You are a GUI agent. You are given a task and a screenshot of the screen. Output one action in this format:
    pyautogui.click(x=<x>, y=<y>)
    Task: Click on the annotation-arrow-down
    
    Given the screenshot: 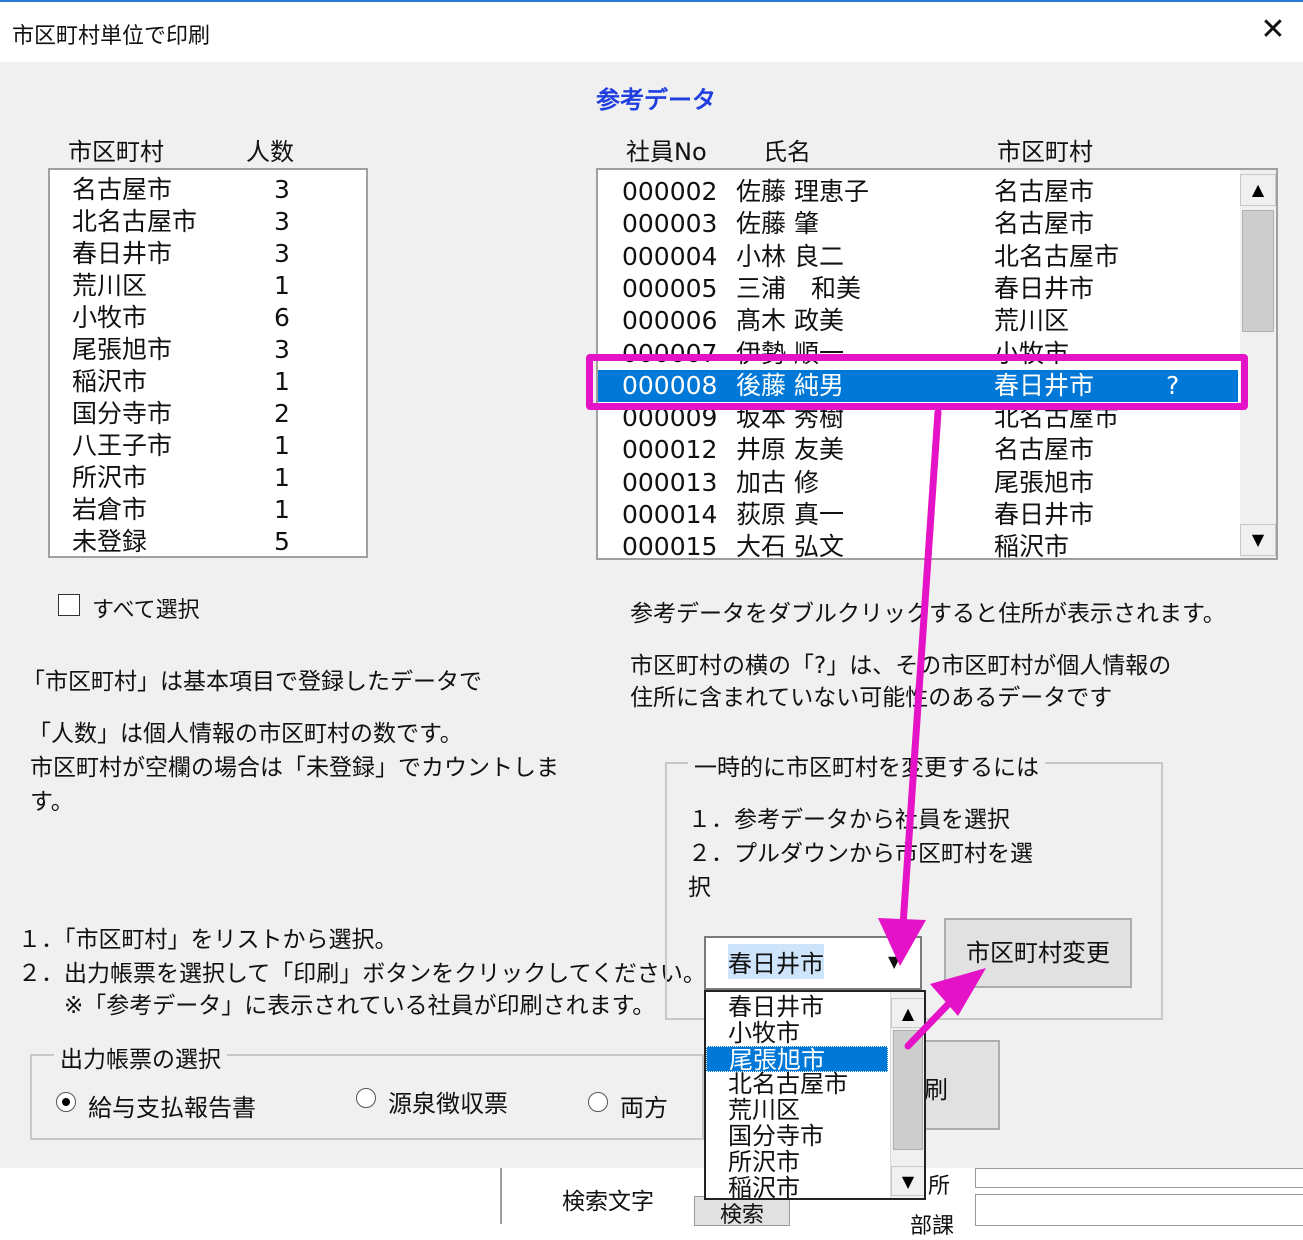 What is the action you would take?
    pyautogui.click(x=910, y=687)
    